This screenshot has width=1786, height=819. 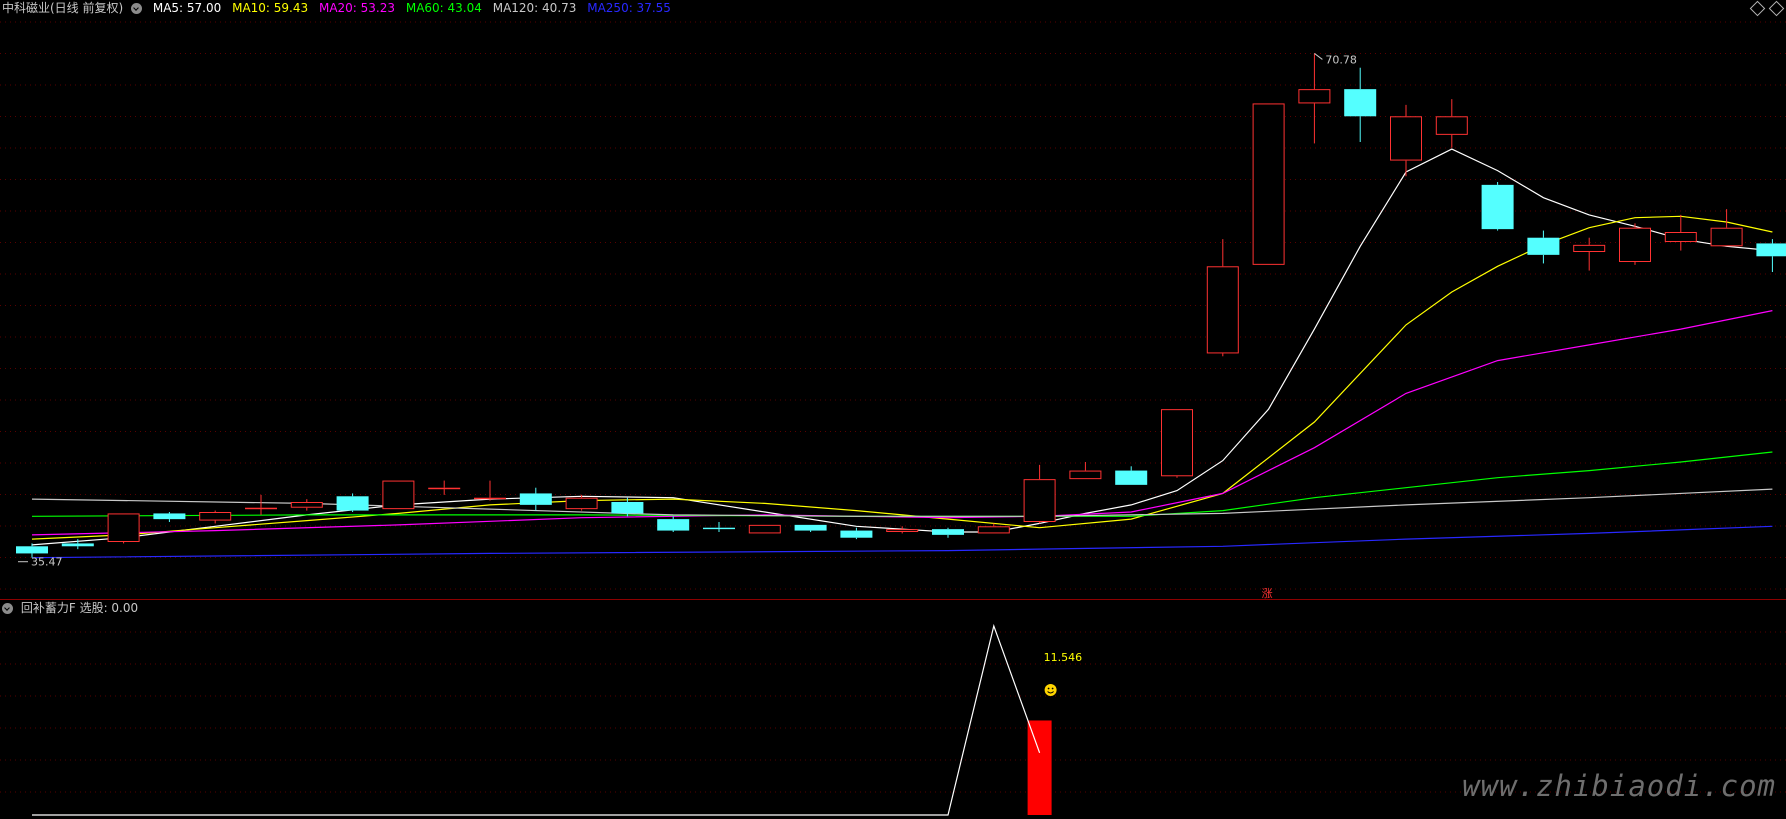 I want to click on indicator-toggle-icon, so click(x=7, y=608).